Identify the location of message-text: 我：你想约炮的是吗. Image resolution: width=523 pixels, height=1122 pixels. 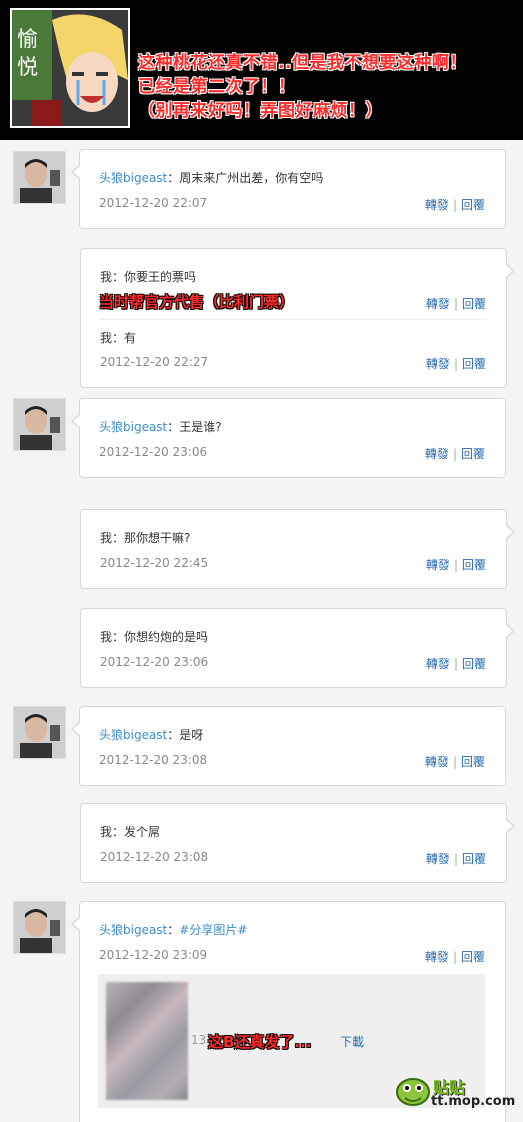
(154, 637).